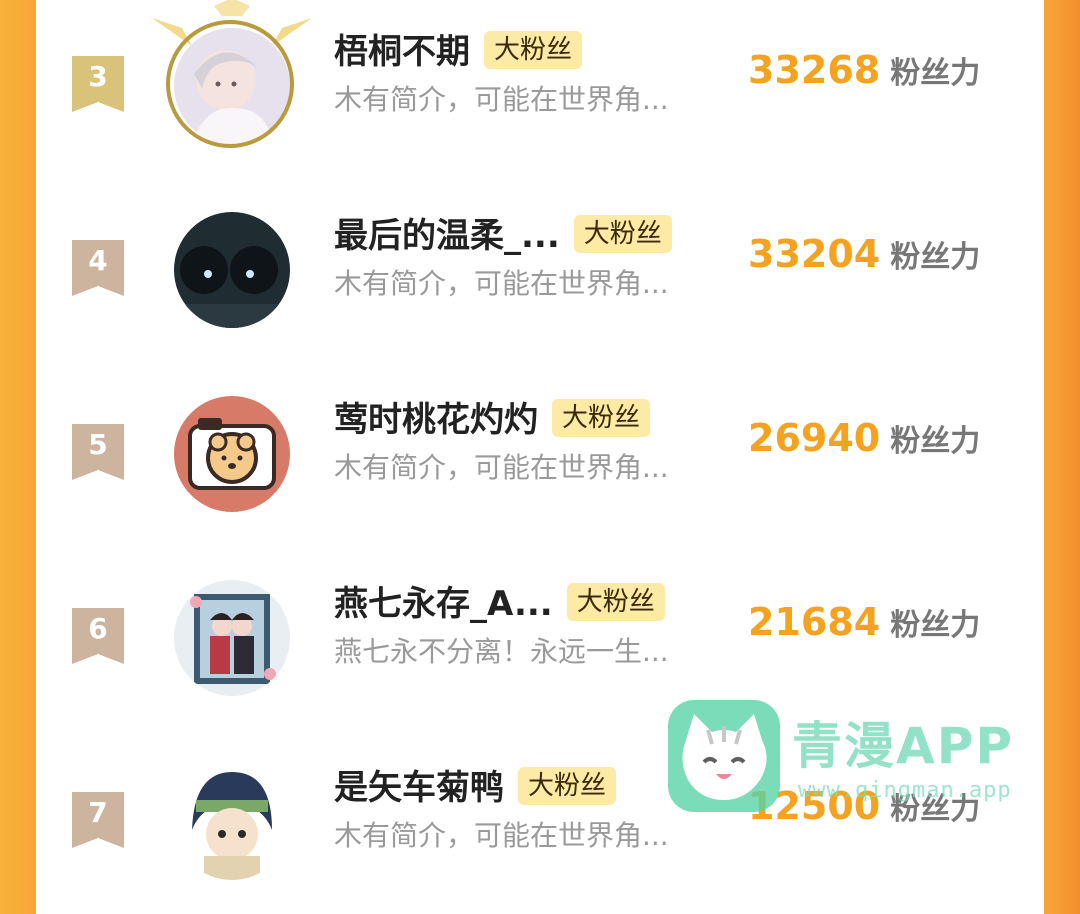 The image size is (1080, 914). What do you see at coordinates (492, 420) in the screenshot?
I see `user-name: 莺时桃花灼灼 大粉丝` at bounding box center [492, 420].